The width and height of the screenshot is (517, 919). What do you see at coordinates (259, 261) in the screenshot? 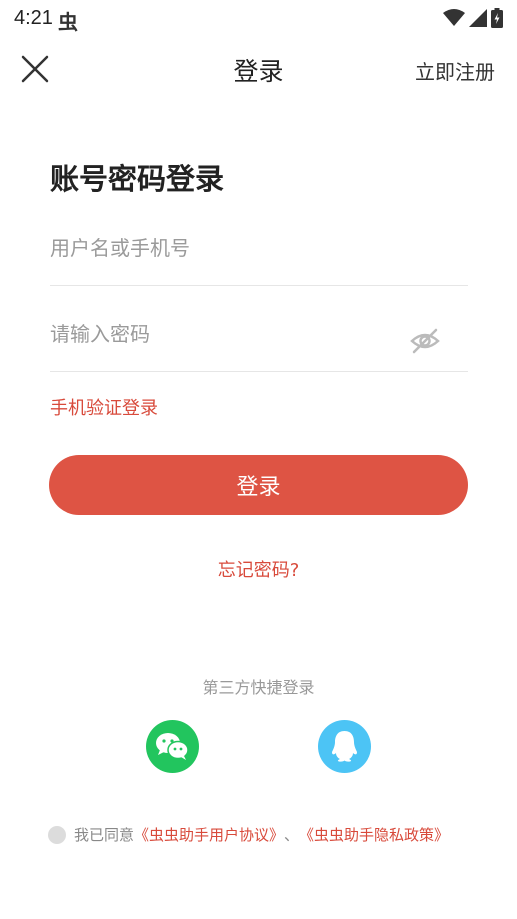
I see `username-field` at bounding box center [259, 261].